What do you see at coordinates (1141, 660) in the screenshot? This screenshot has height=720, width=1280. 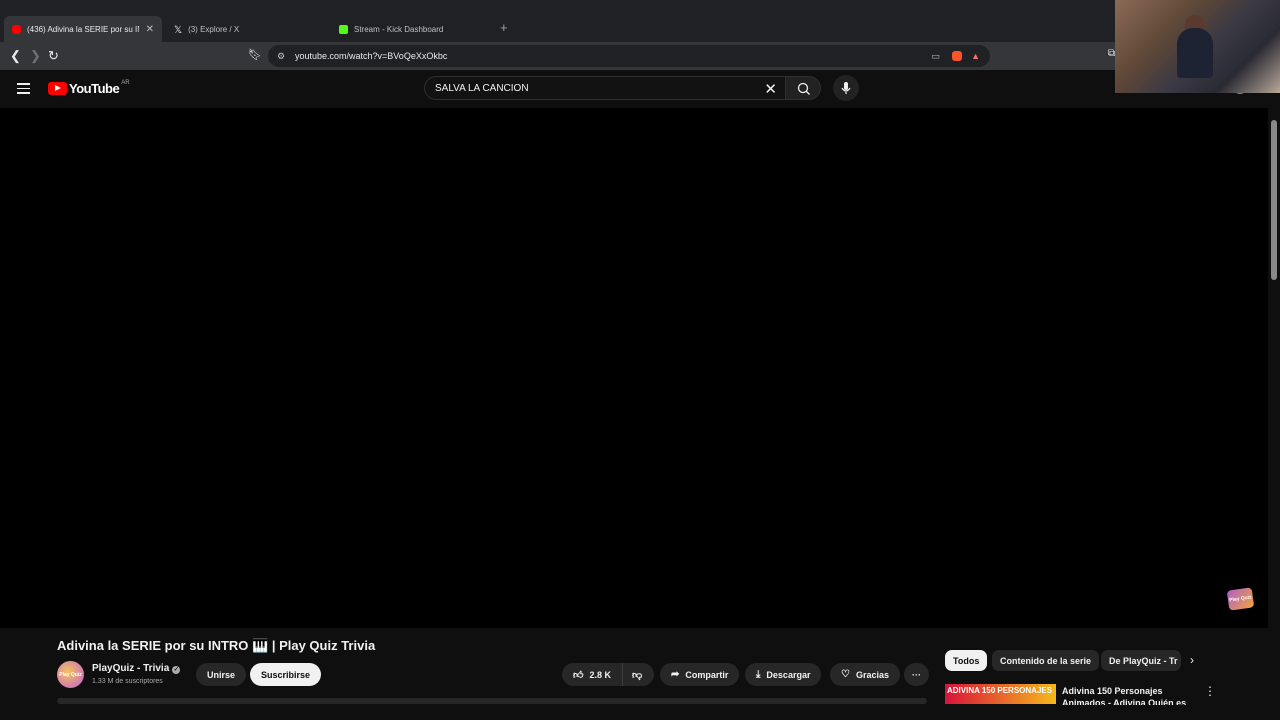 I see `chip-from-channel: De PlayQuiz - Tr` at bounding box center [1141, 660].